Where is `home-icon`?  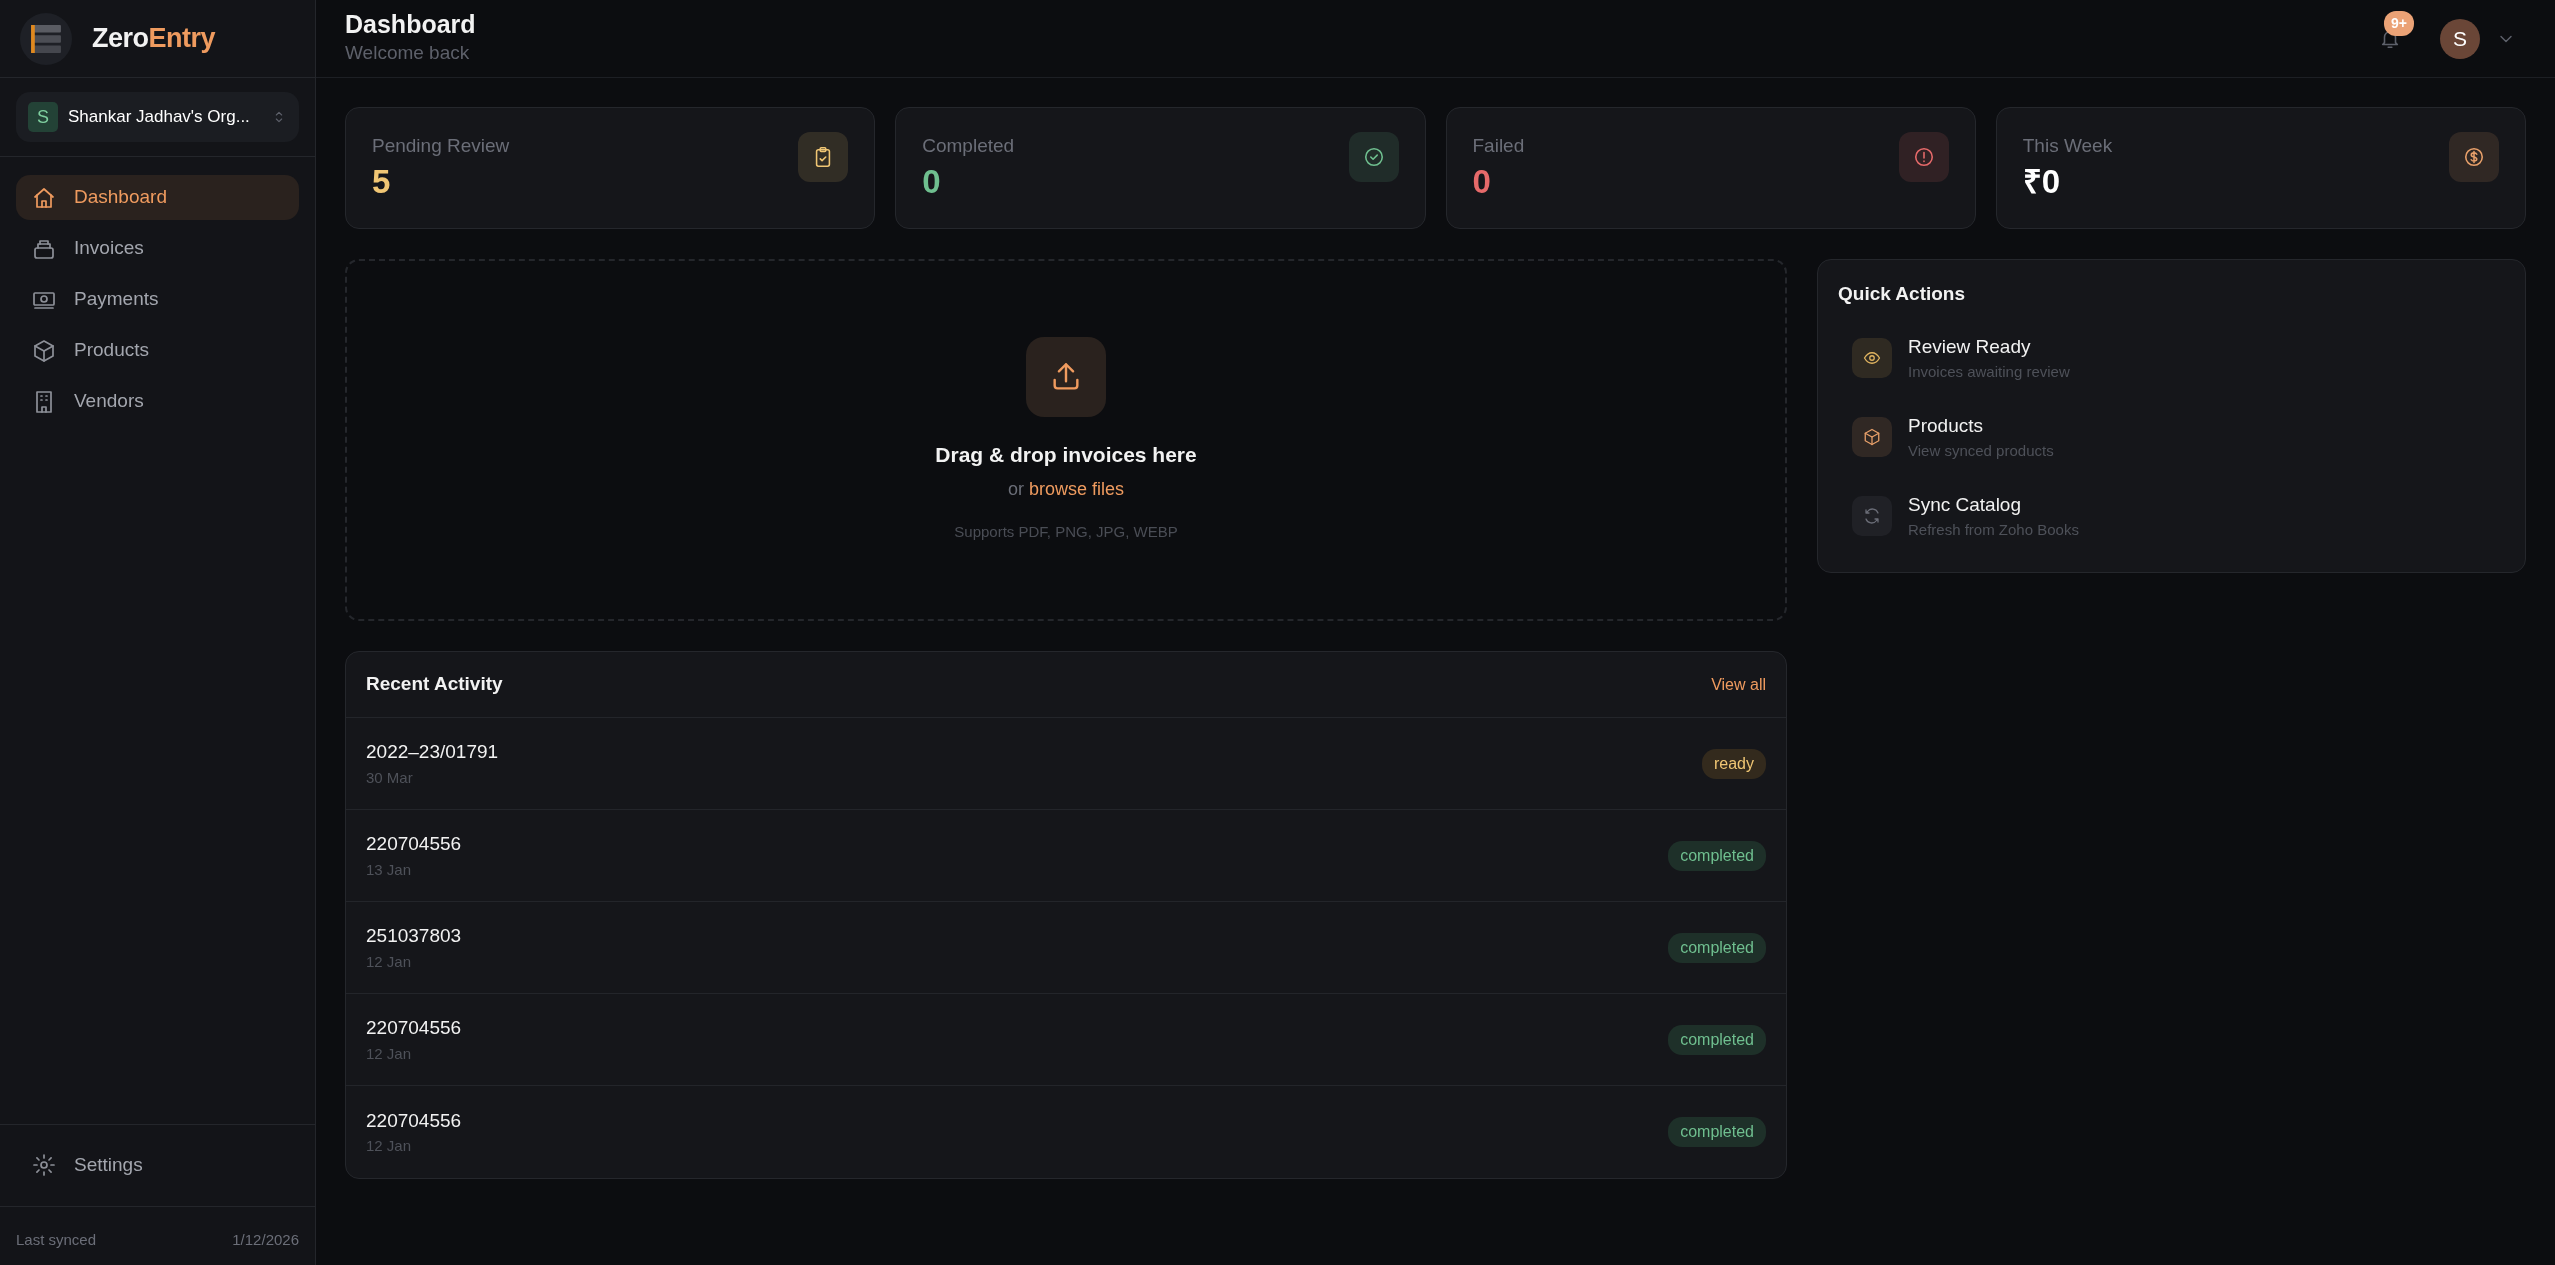 home-icon is located at coordinates (44, 197).